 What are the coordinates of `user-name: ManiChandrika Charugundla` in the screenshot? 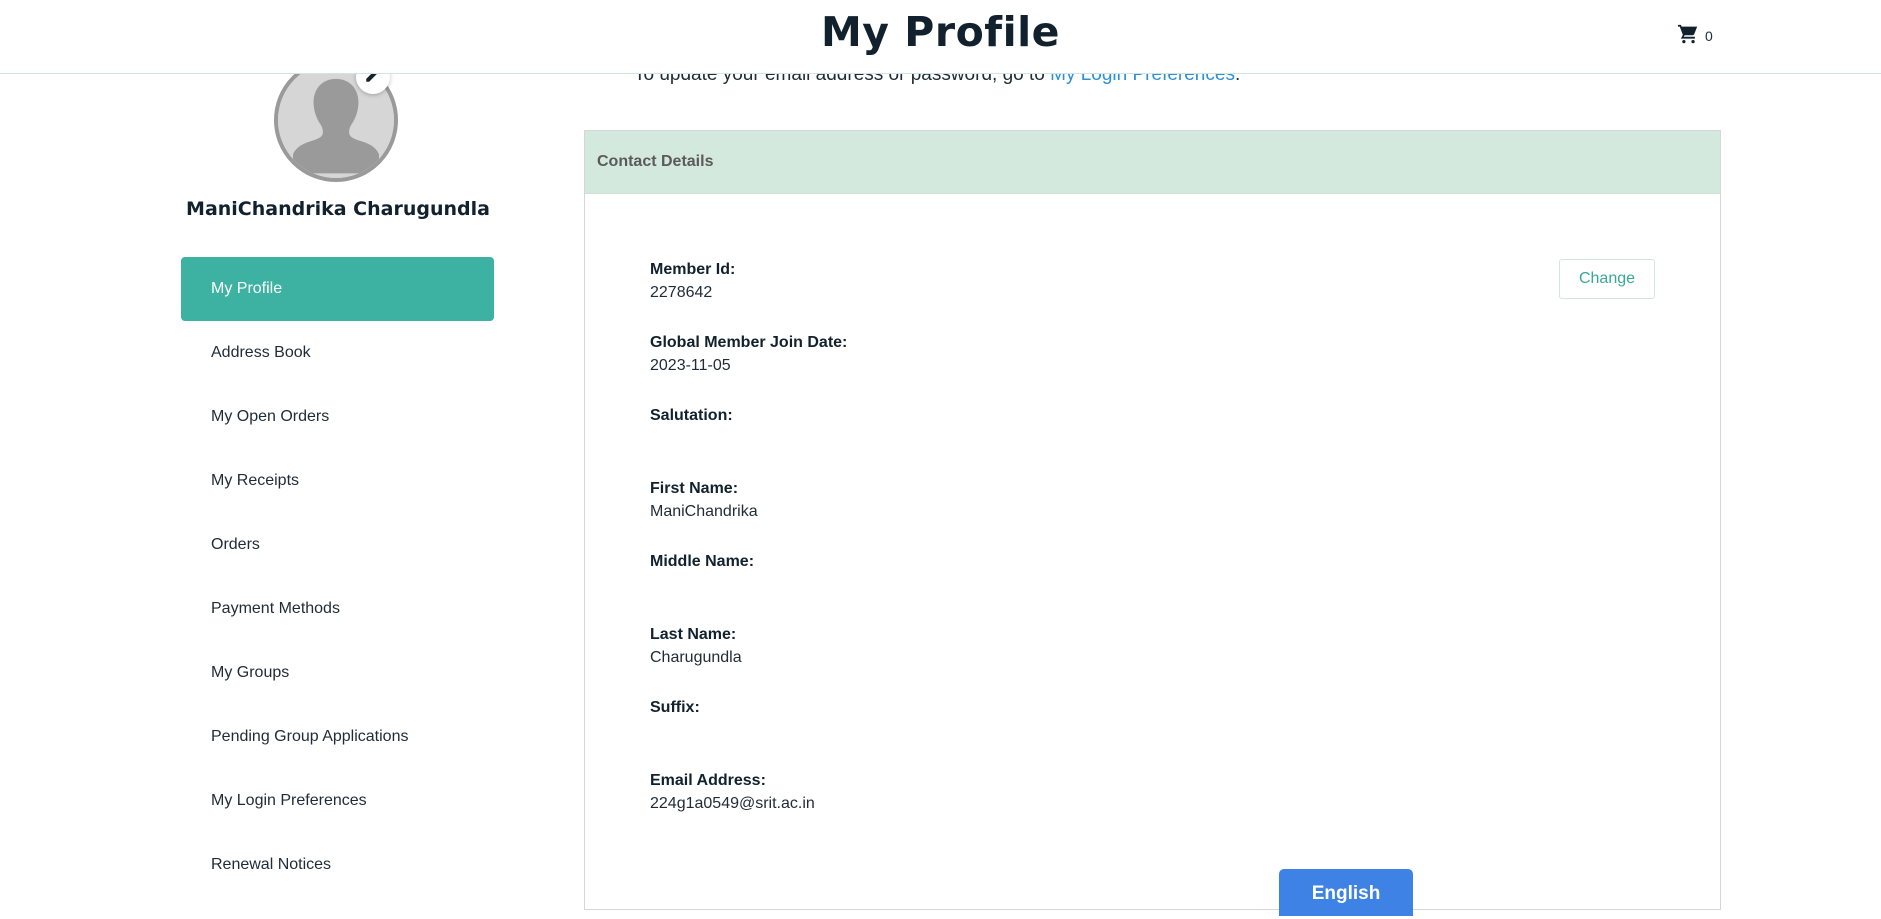 It's located at (338, 209).